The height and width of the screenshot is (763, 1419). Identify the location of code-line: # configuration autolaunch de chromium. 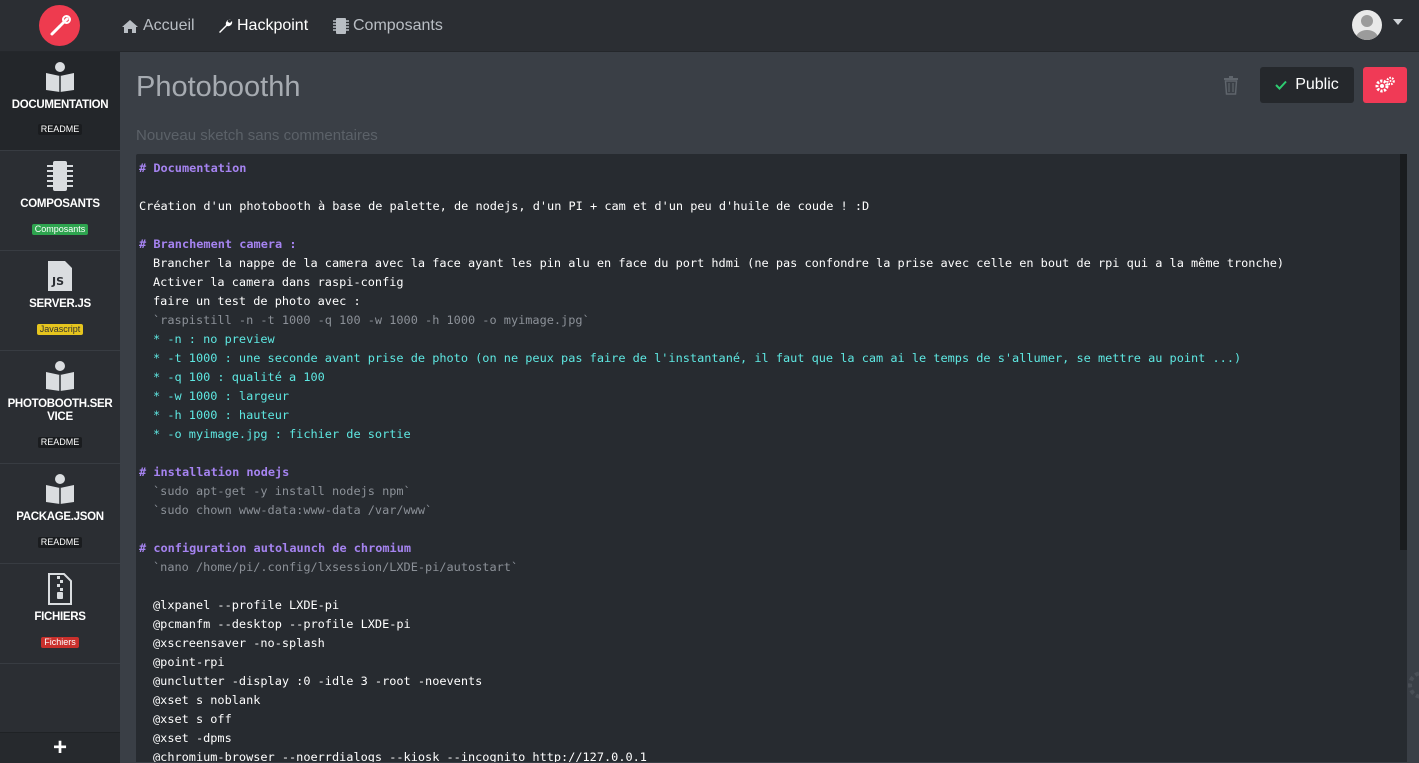
(764, 548).